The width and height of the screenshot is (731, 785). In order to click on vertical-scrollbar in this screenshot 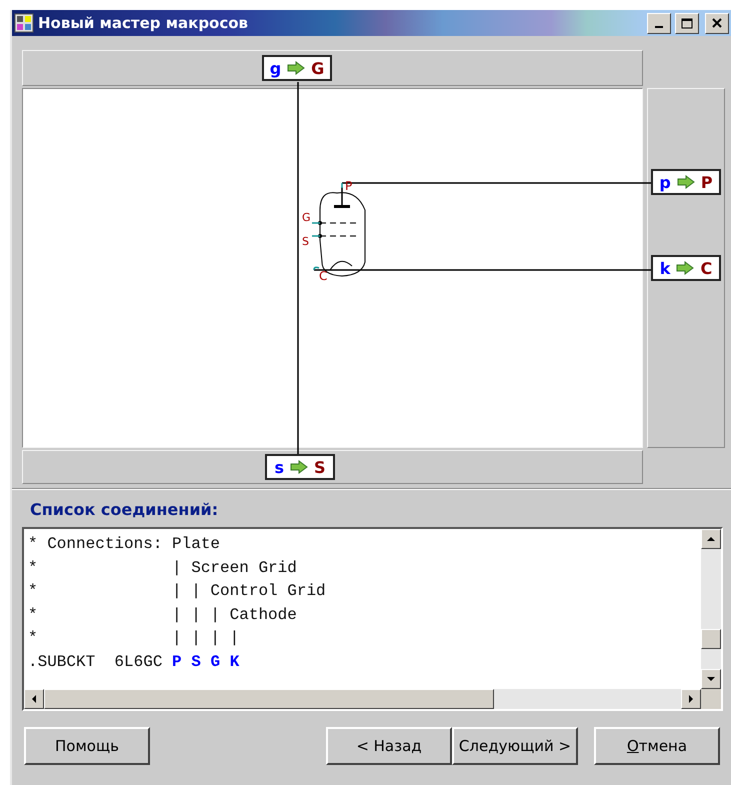, I will do `click(711, 609)`.